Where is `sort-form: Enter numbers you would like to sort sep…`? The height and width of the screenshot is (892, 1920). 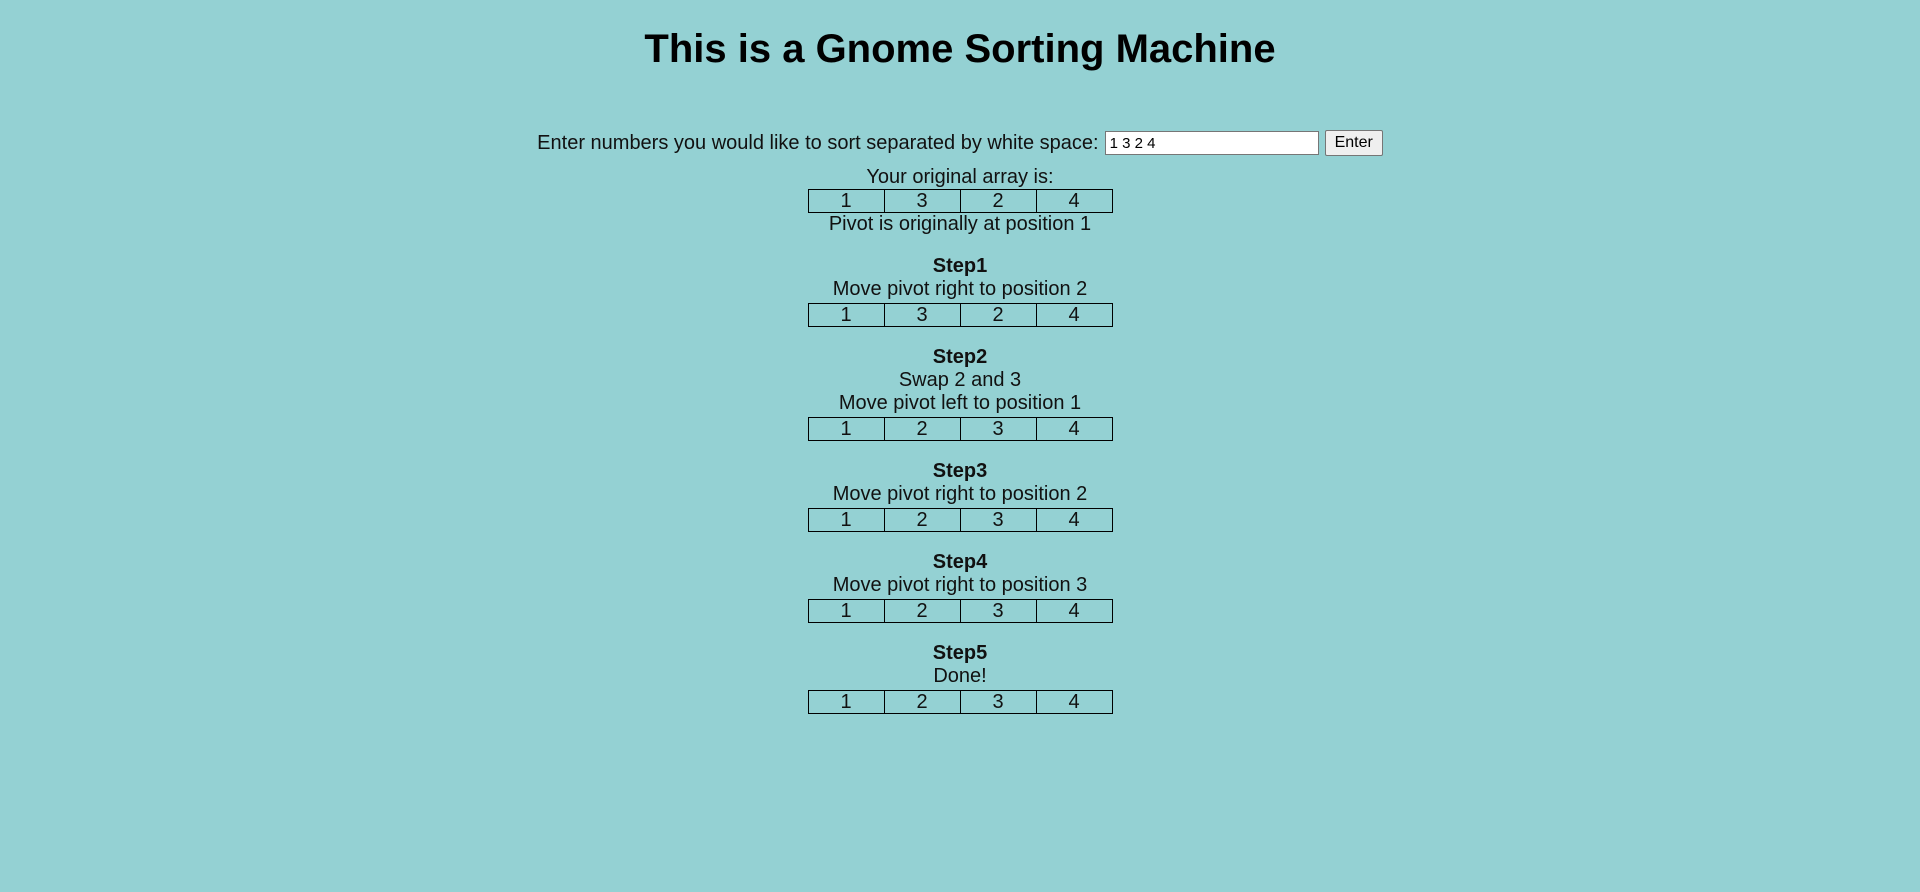
sort-form: Enter numbers you would like to sort sep… is located at coordinates (960, 143).